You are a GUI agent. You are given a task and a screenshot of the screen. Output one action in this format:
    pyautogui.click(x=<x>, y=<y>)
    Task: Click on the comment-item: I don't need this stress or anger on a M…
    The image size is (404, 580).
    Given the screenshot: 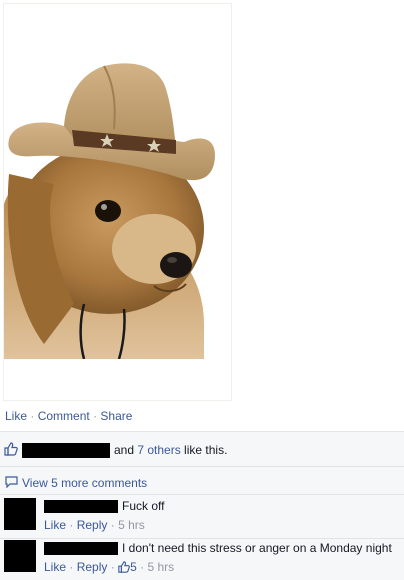 What is the action you would take?
    pyautogui.click(x=202, y=560)
    